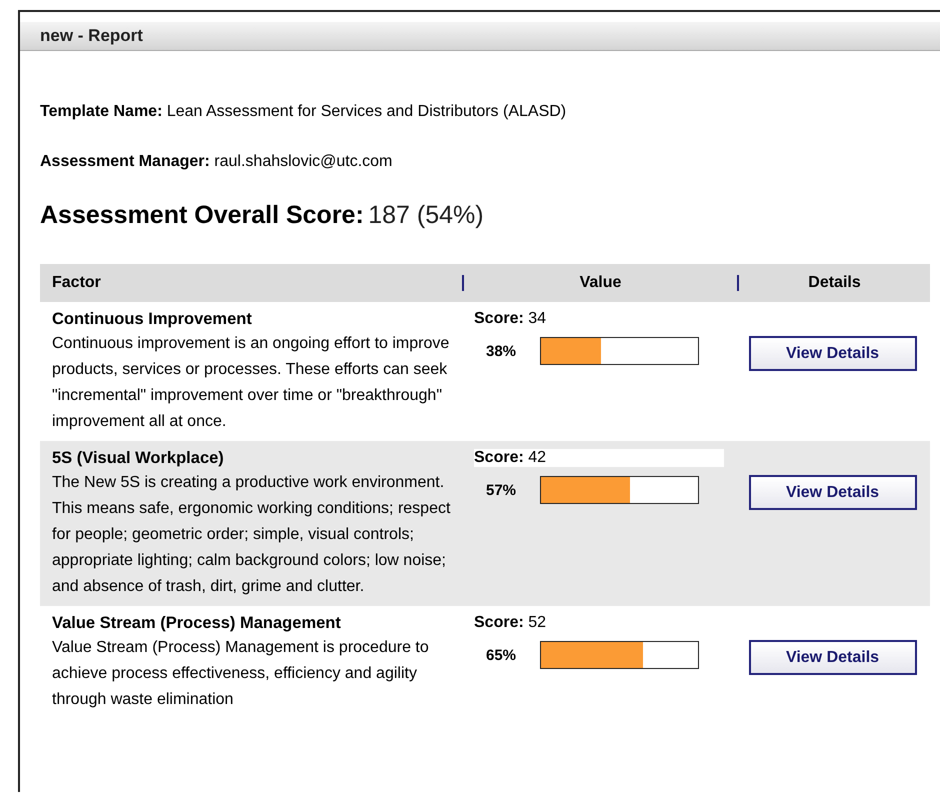  I want to click on assessment-manager: Assessment Manager: raul.shahslovic@utc.com, so click(217, 162).